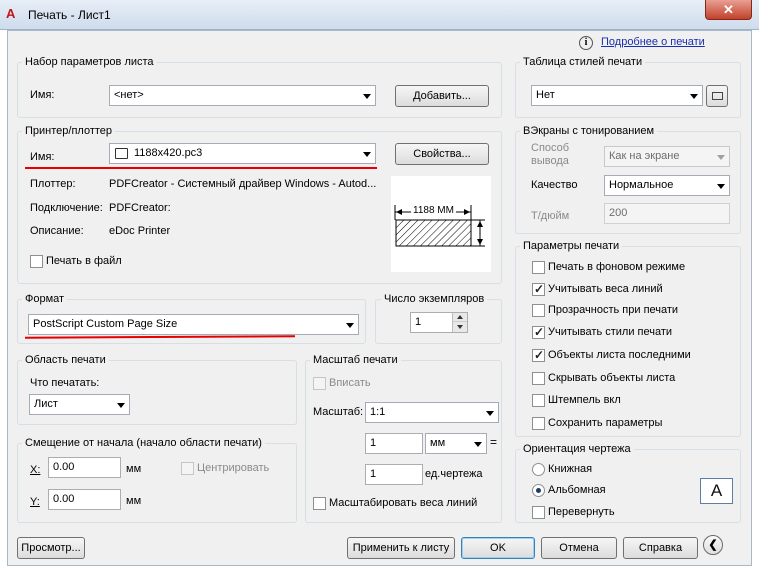 This screenshot has height=573, width=759. What do you see at coordinates (319, 503) in the screenshot?
I see `scale-lineweights-checkbox` at bounding box center [319, 503].